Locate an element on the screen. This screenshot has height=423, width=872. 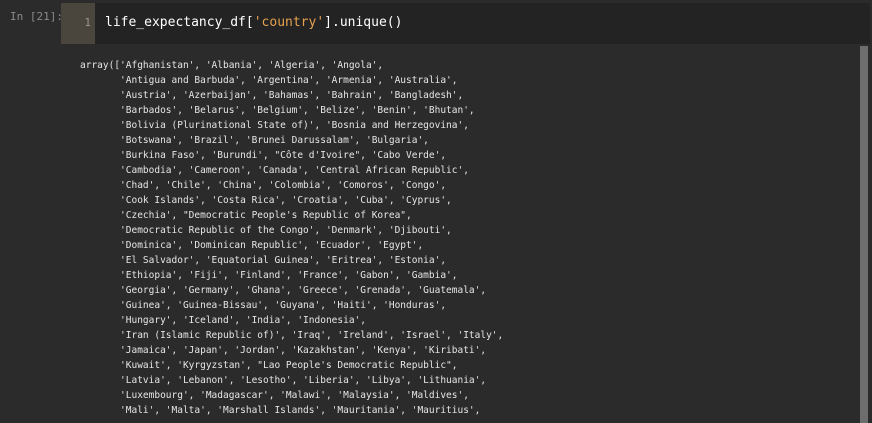
output-scrollbar is located at coordinates (864, 234).